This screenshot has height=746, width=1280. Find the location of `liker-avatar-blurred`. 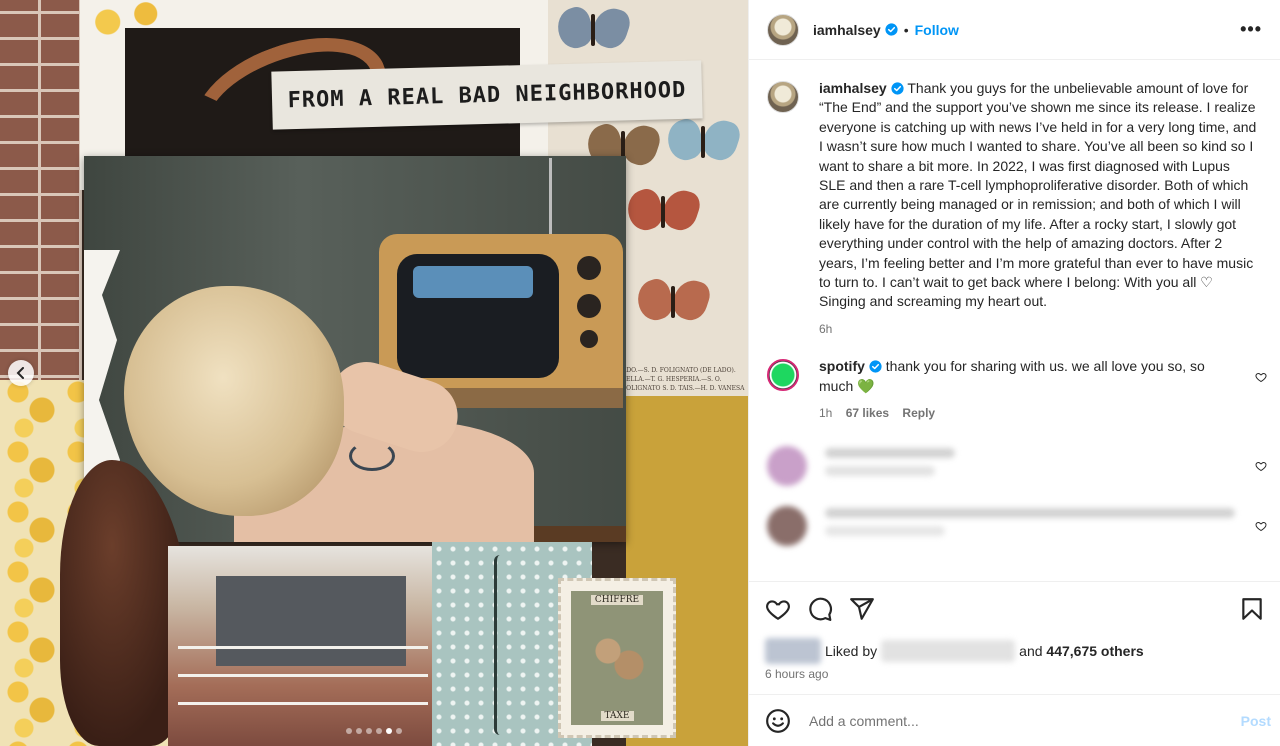

liker-avatar-blurred is located at coordinates (793, 651).